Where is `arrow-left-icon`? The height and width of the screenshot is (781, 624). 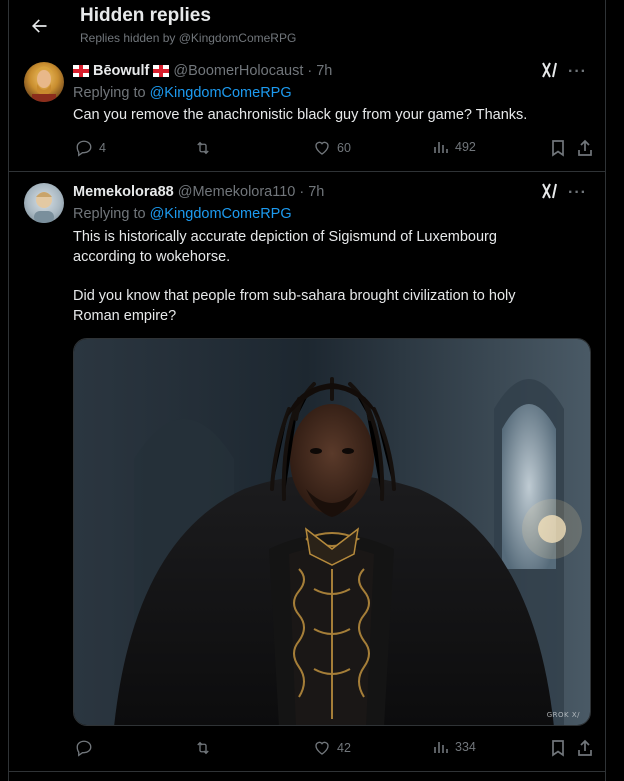 arrow-left-icon is located at coordinates (39, 26).